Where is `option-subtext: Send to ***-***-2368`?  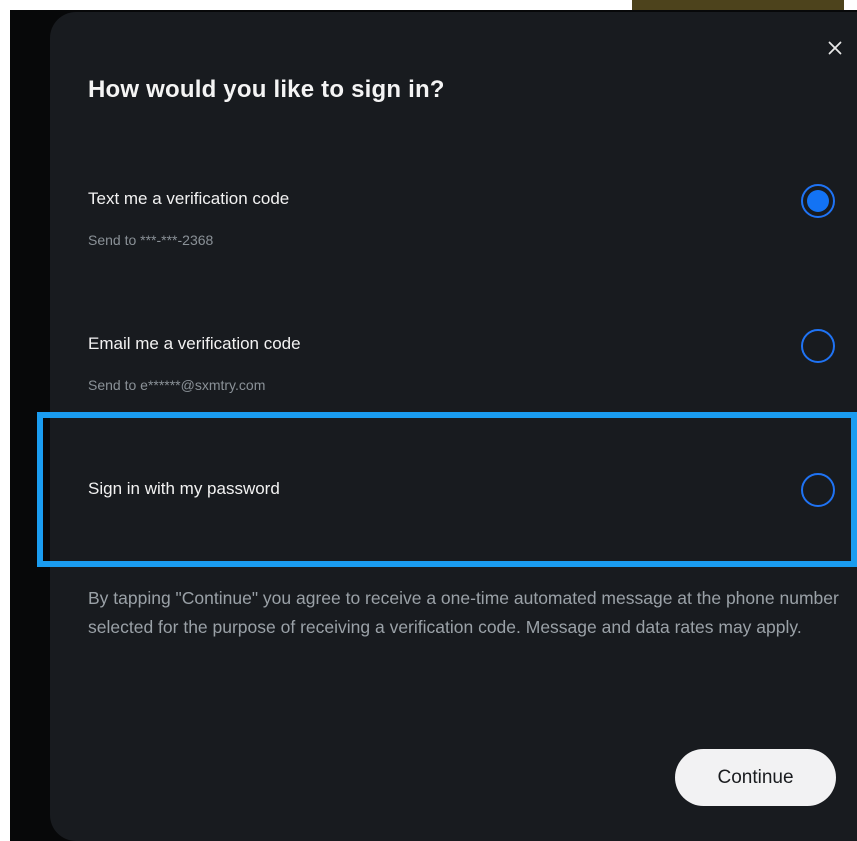
option-subtext: Send to ***-***-2368 is located at coordinates (151, 240).